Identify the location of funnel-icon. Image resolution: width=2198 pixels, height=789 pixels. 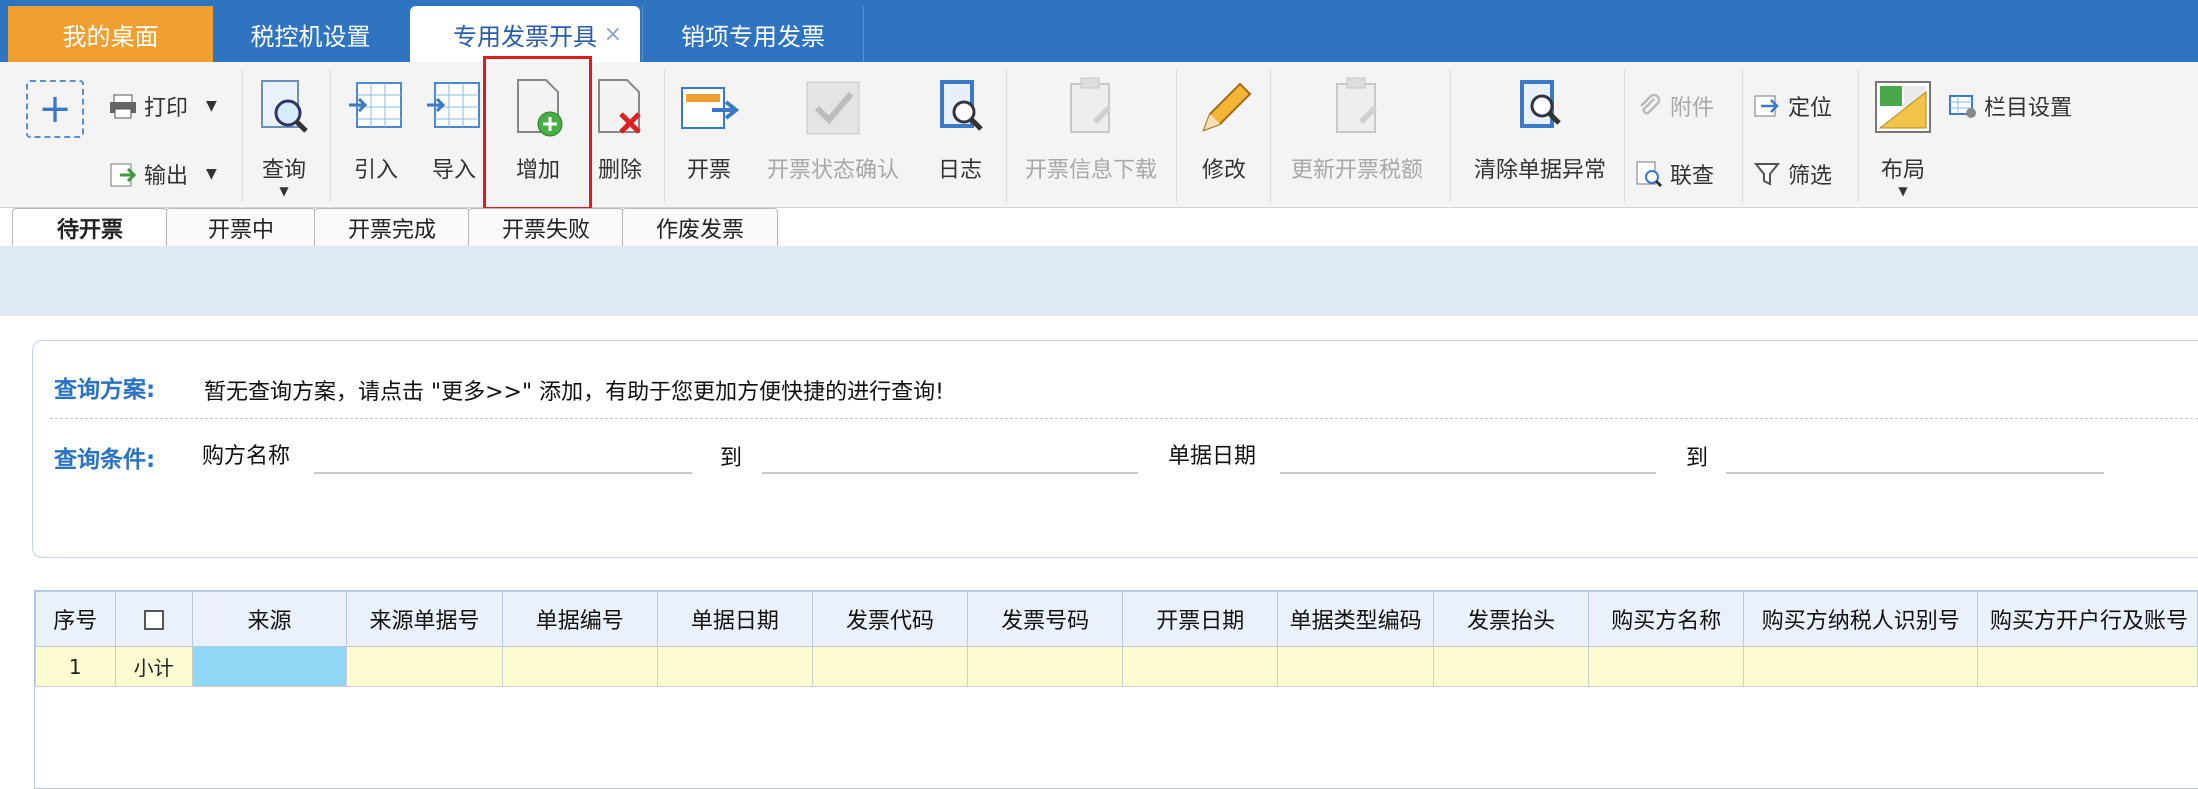
(1767, 174).